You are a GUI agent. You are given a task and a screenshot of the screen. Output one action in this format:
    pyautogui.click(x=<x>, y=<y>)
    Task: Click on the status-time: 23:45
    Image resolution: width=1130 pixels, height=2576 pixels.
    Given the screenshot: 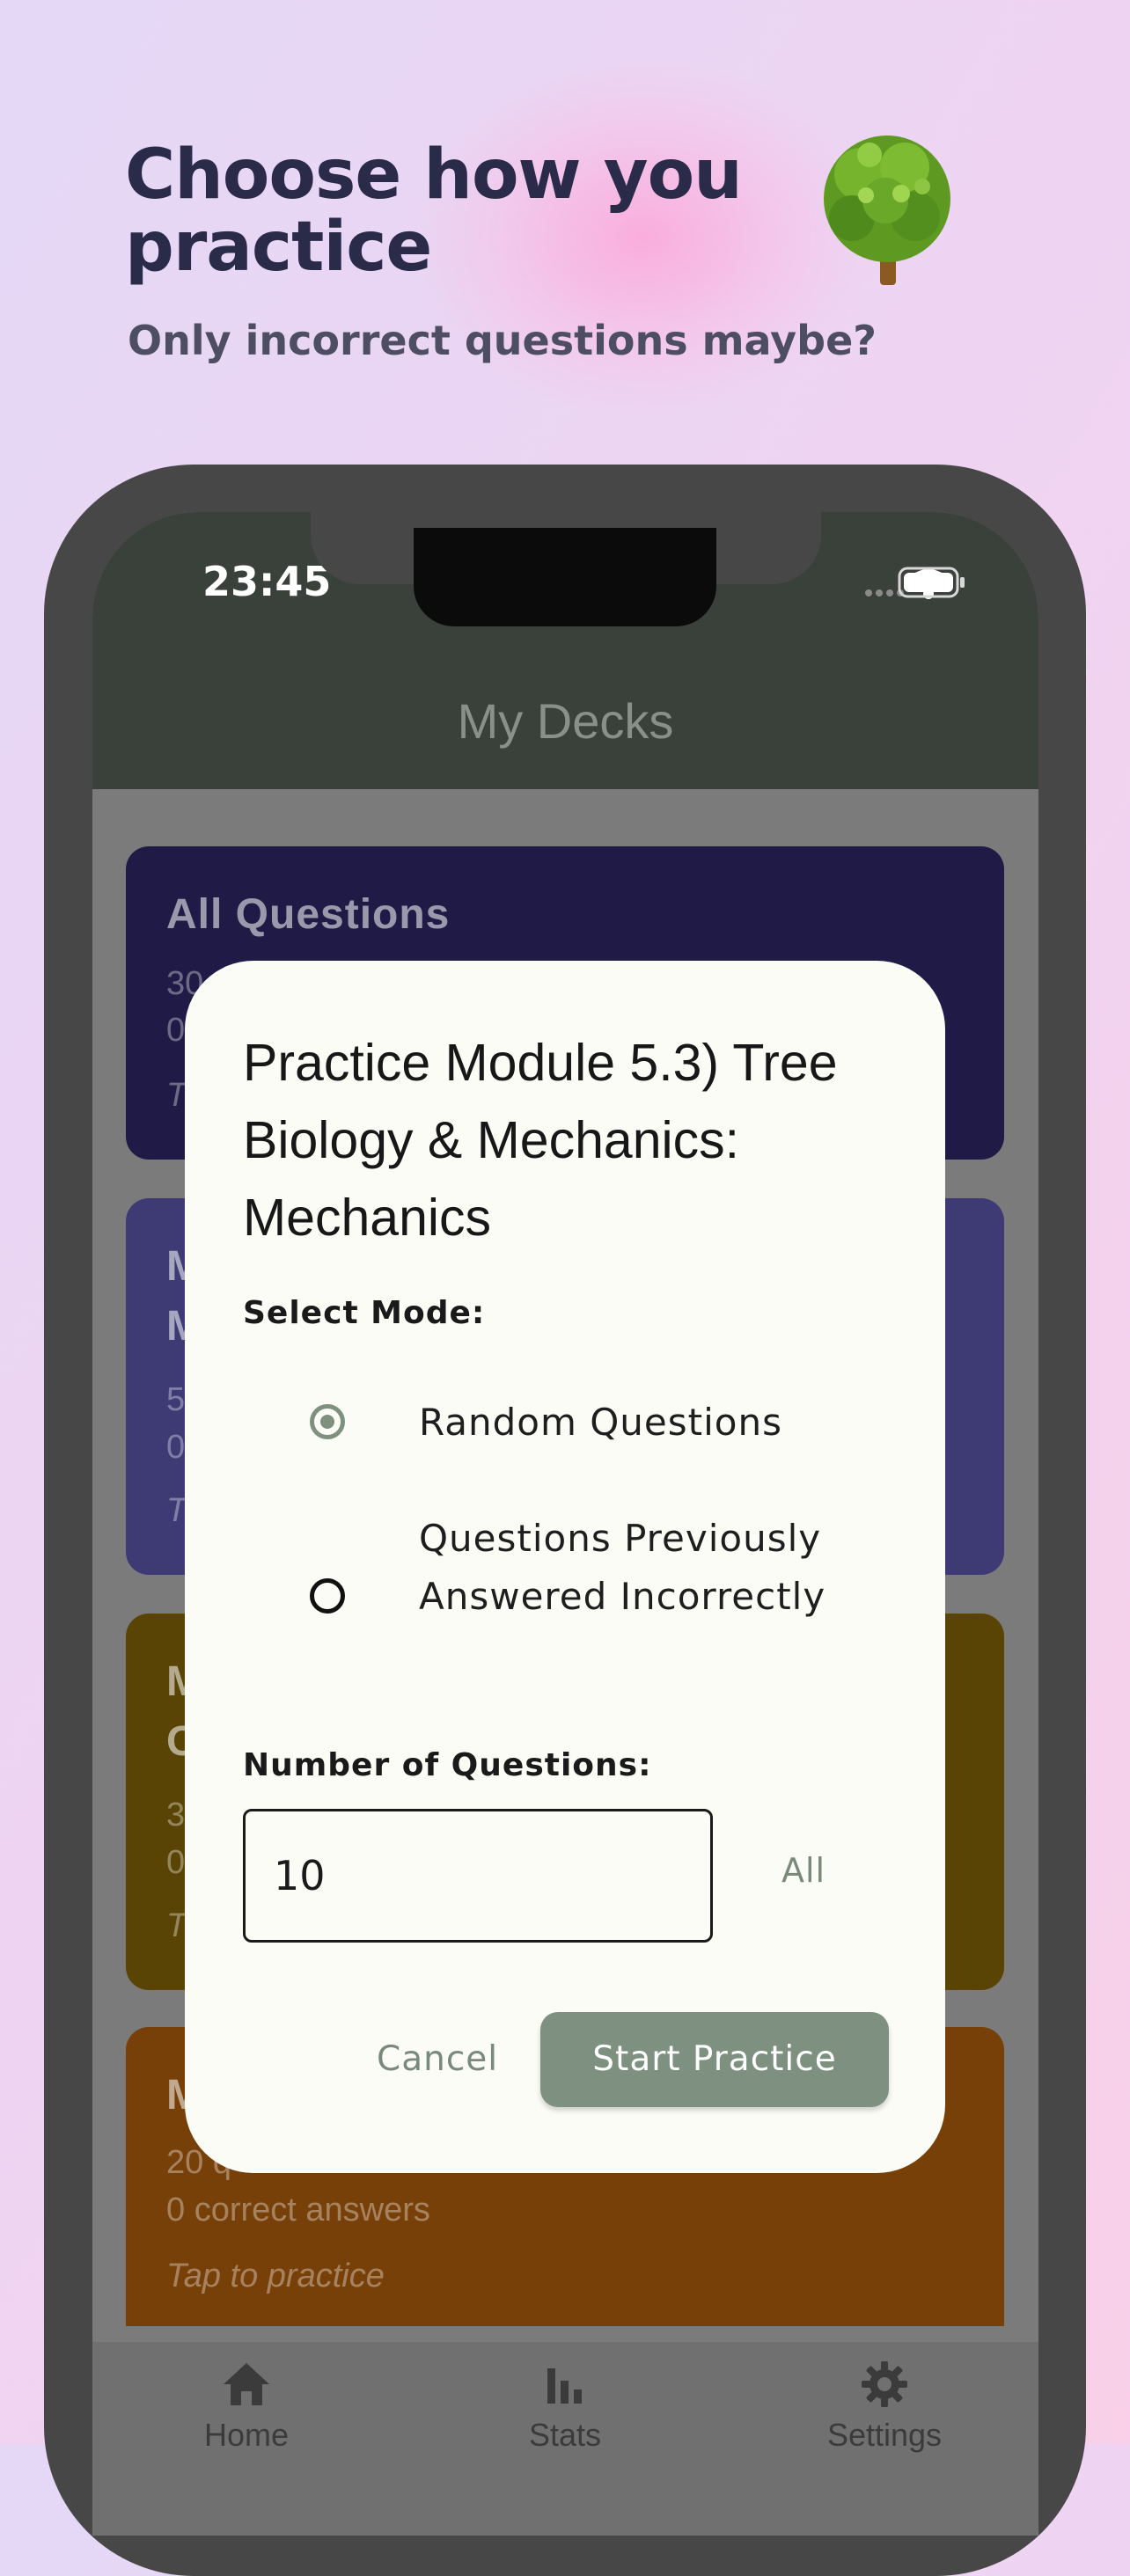 What is the action you would take?
    pyautogui.click(x=267, y=581)
    